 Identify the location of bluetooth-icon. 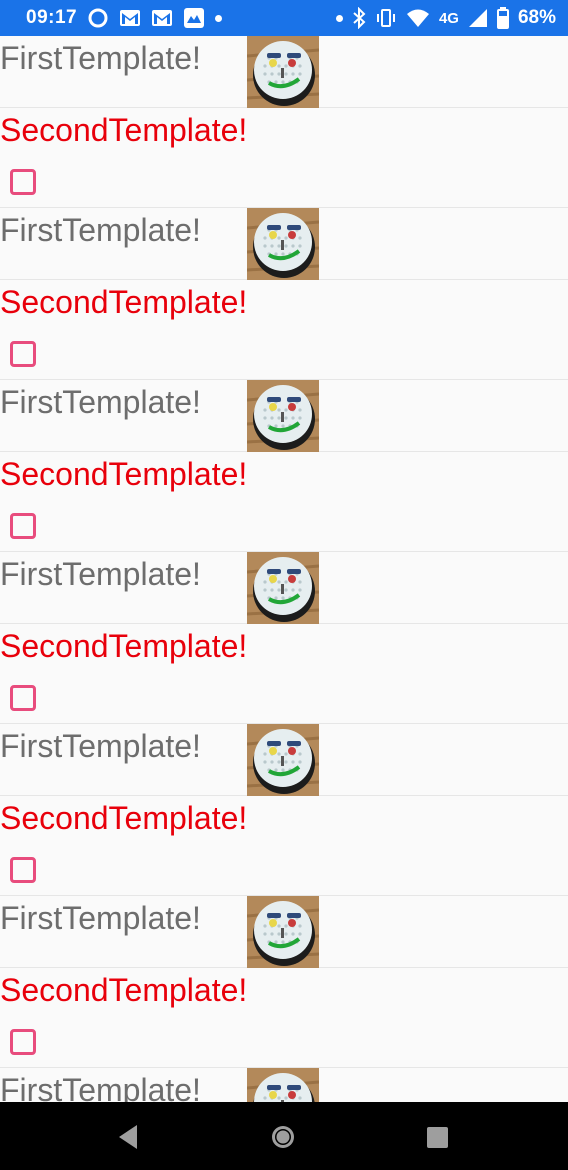
(359, 18).